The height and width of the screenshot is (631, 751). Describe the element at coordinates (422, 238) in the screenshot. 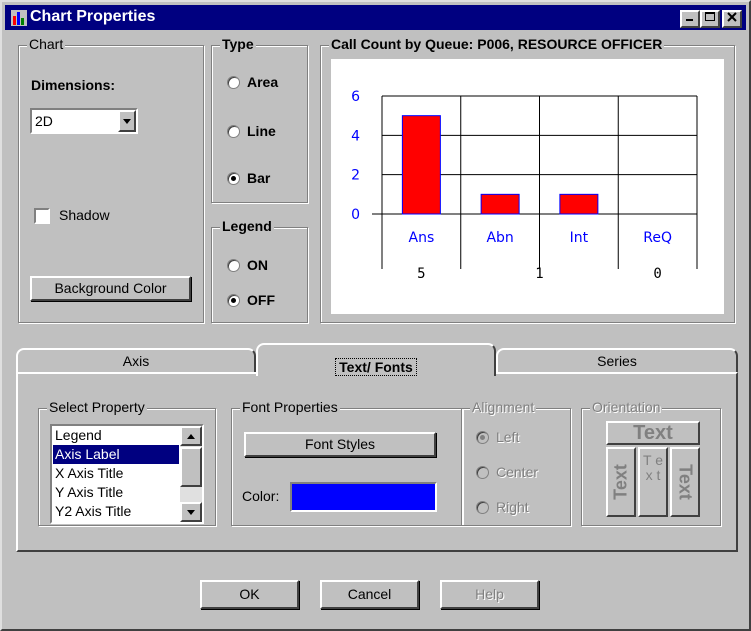

I see `x-tick-label: Ans` at that location.